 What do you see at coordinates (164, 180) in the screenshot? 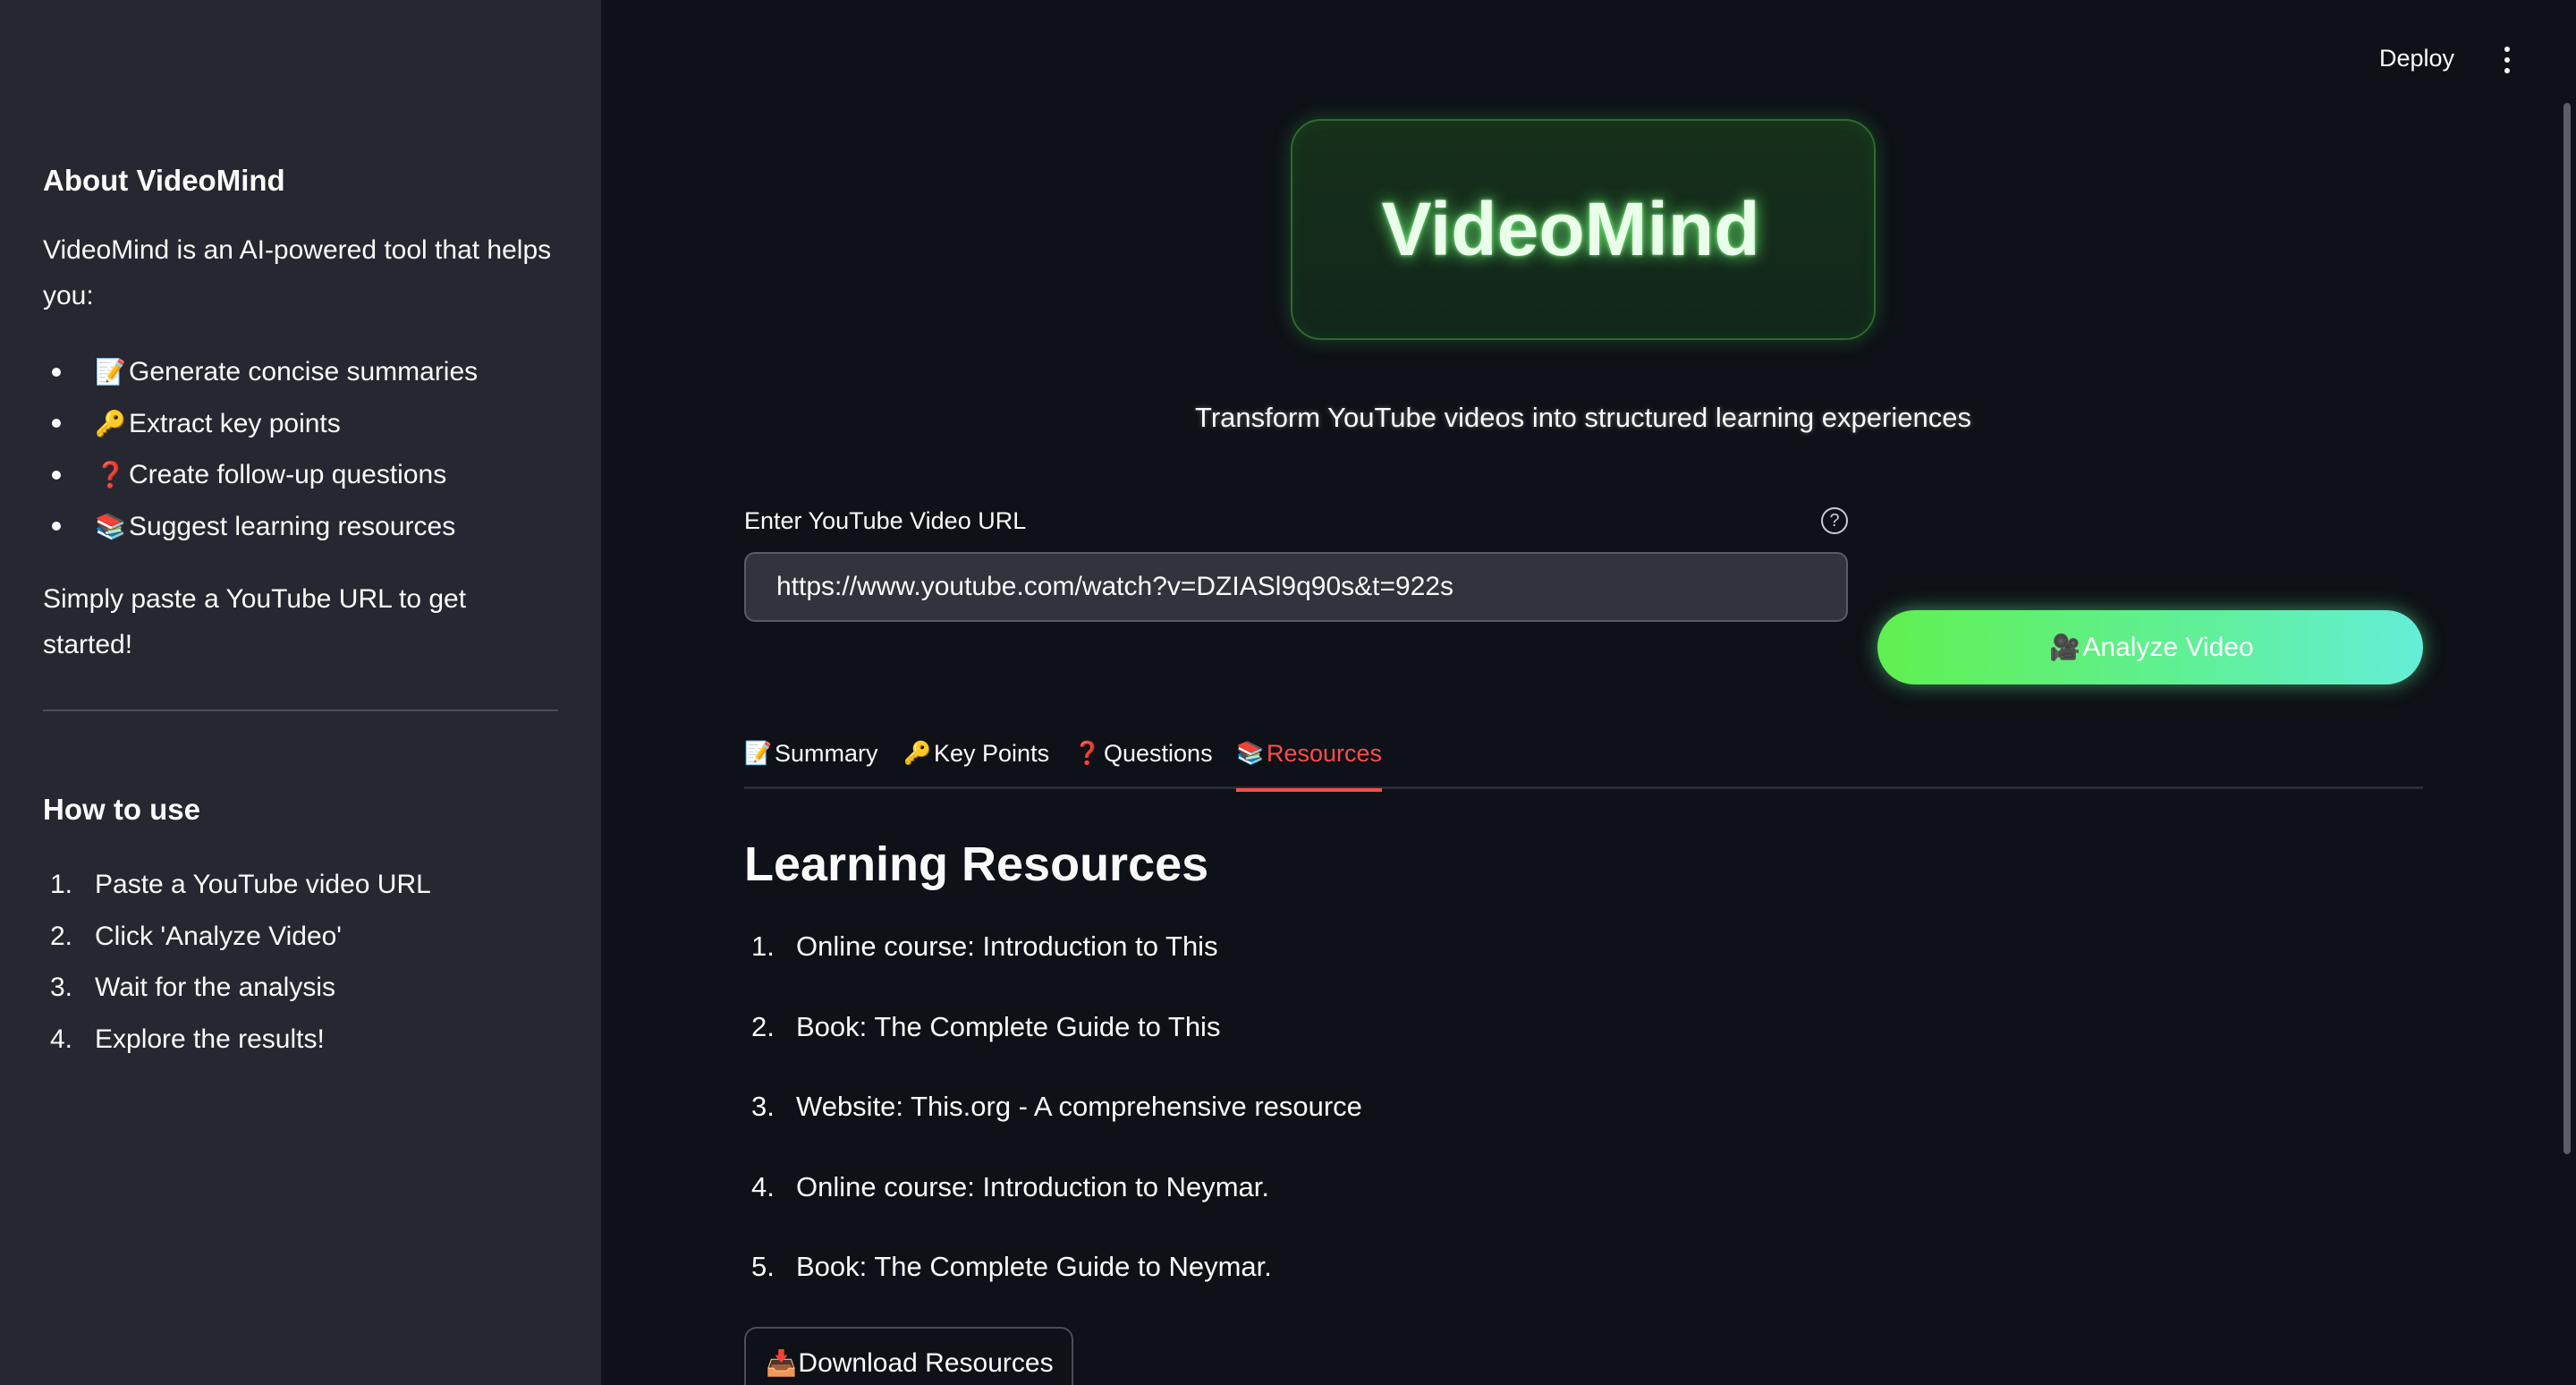
I see `about-heading: About VideoMind` at bounding box center [164, 180].